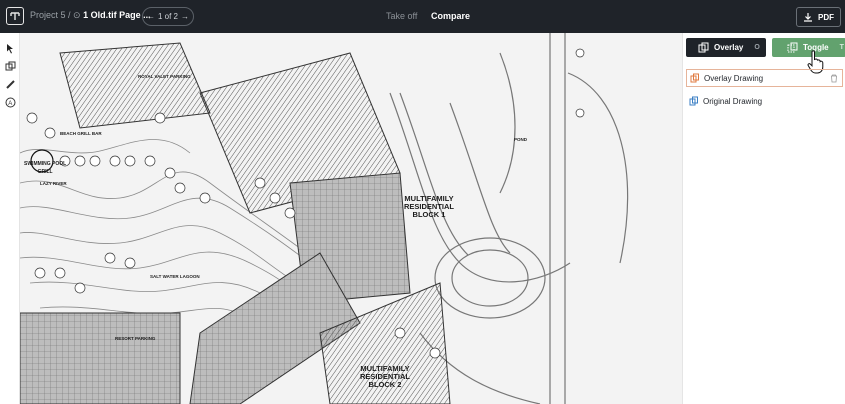 The image size is (845, 404). I want to click on label-resort-parking: RESORT PARKING, so click(135, 338).